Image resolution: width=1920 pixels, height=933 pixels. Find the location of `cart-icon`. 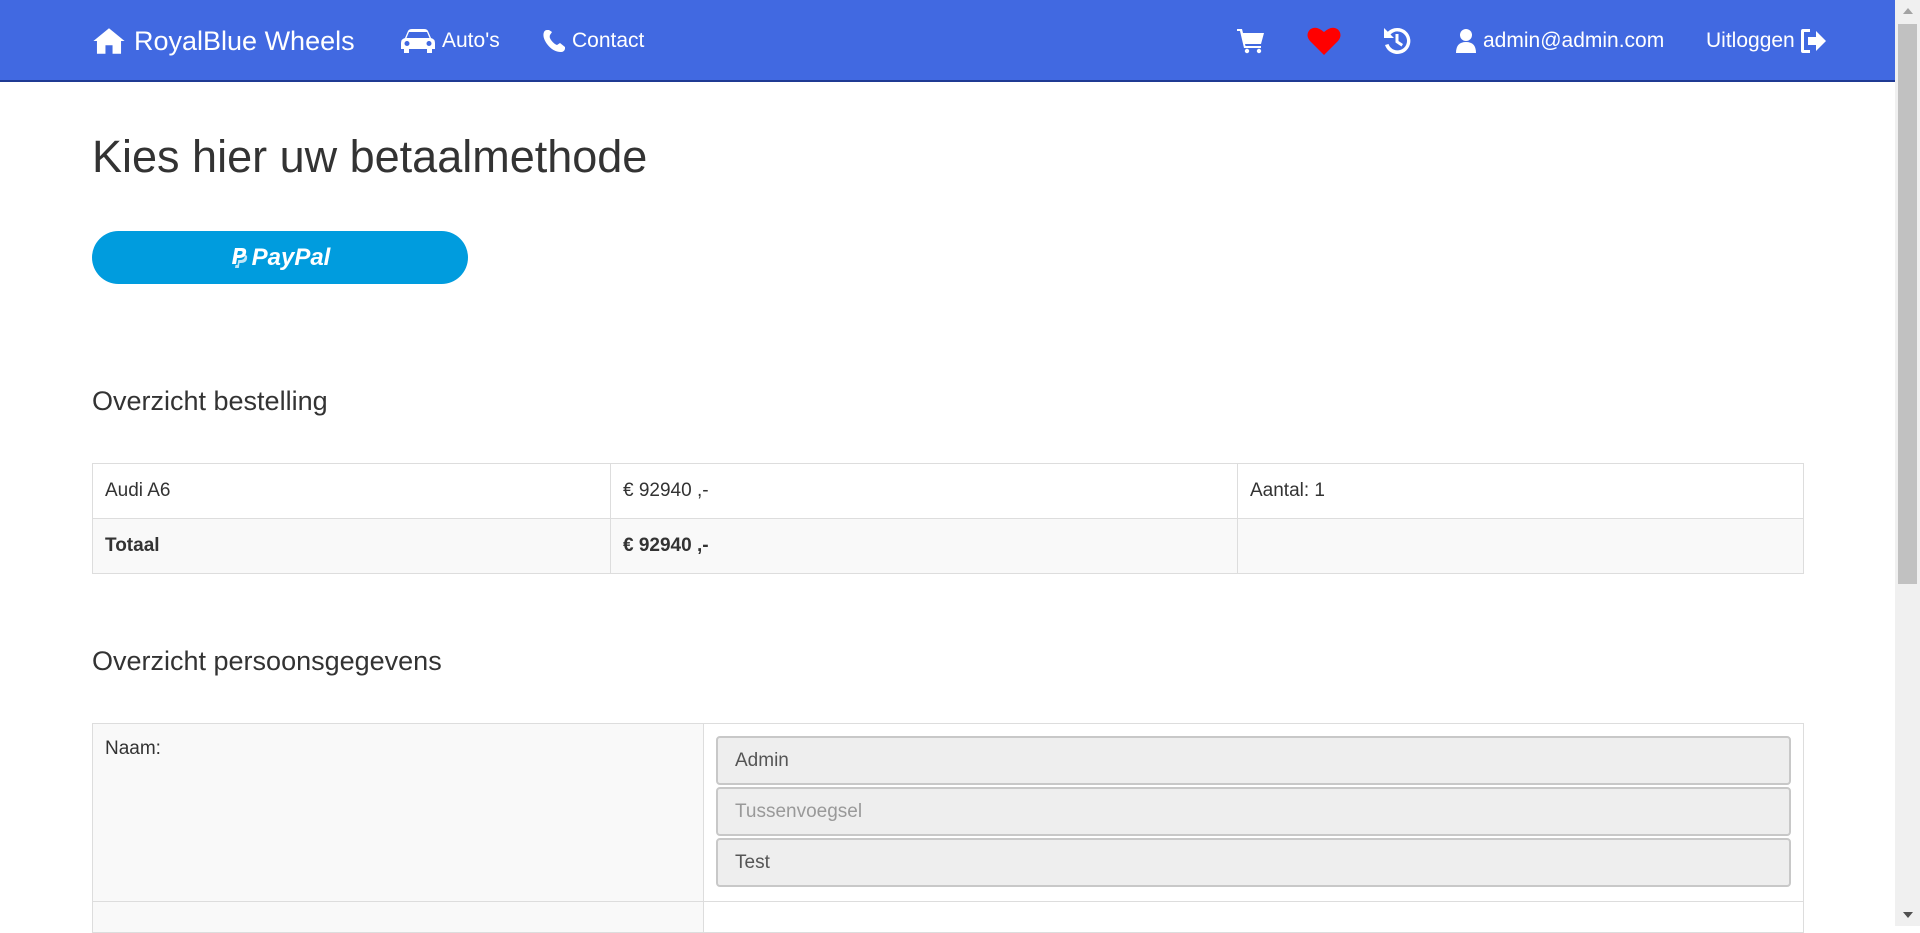

cart-icon is located at coordinates (1250, 41).